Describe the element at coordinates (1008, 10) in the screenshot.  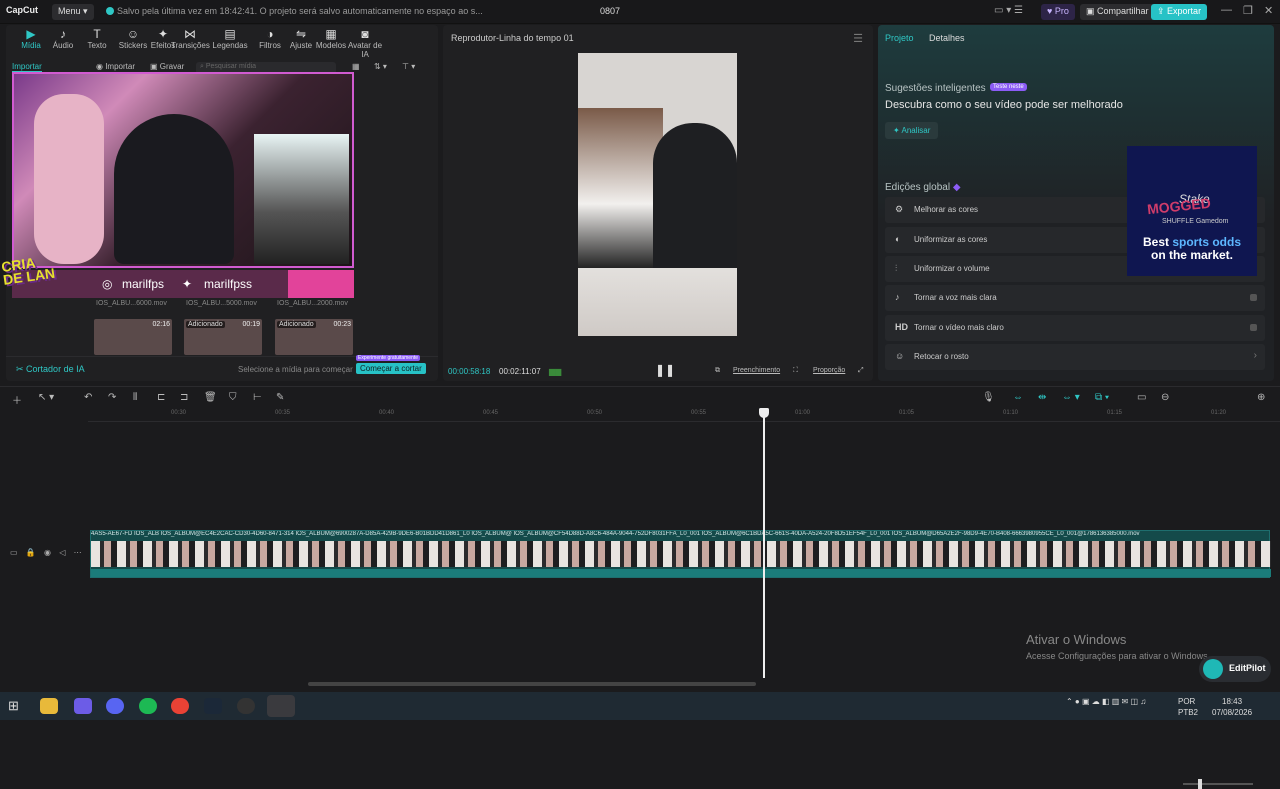
I see `layout-icon: ▭ ▾ ☰` at that location.